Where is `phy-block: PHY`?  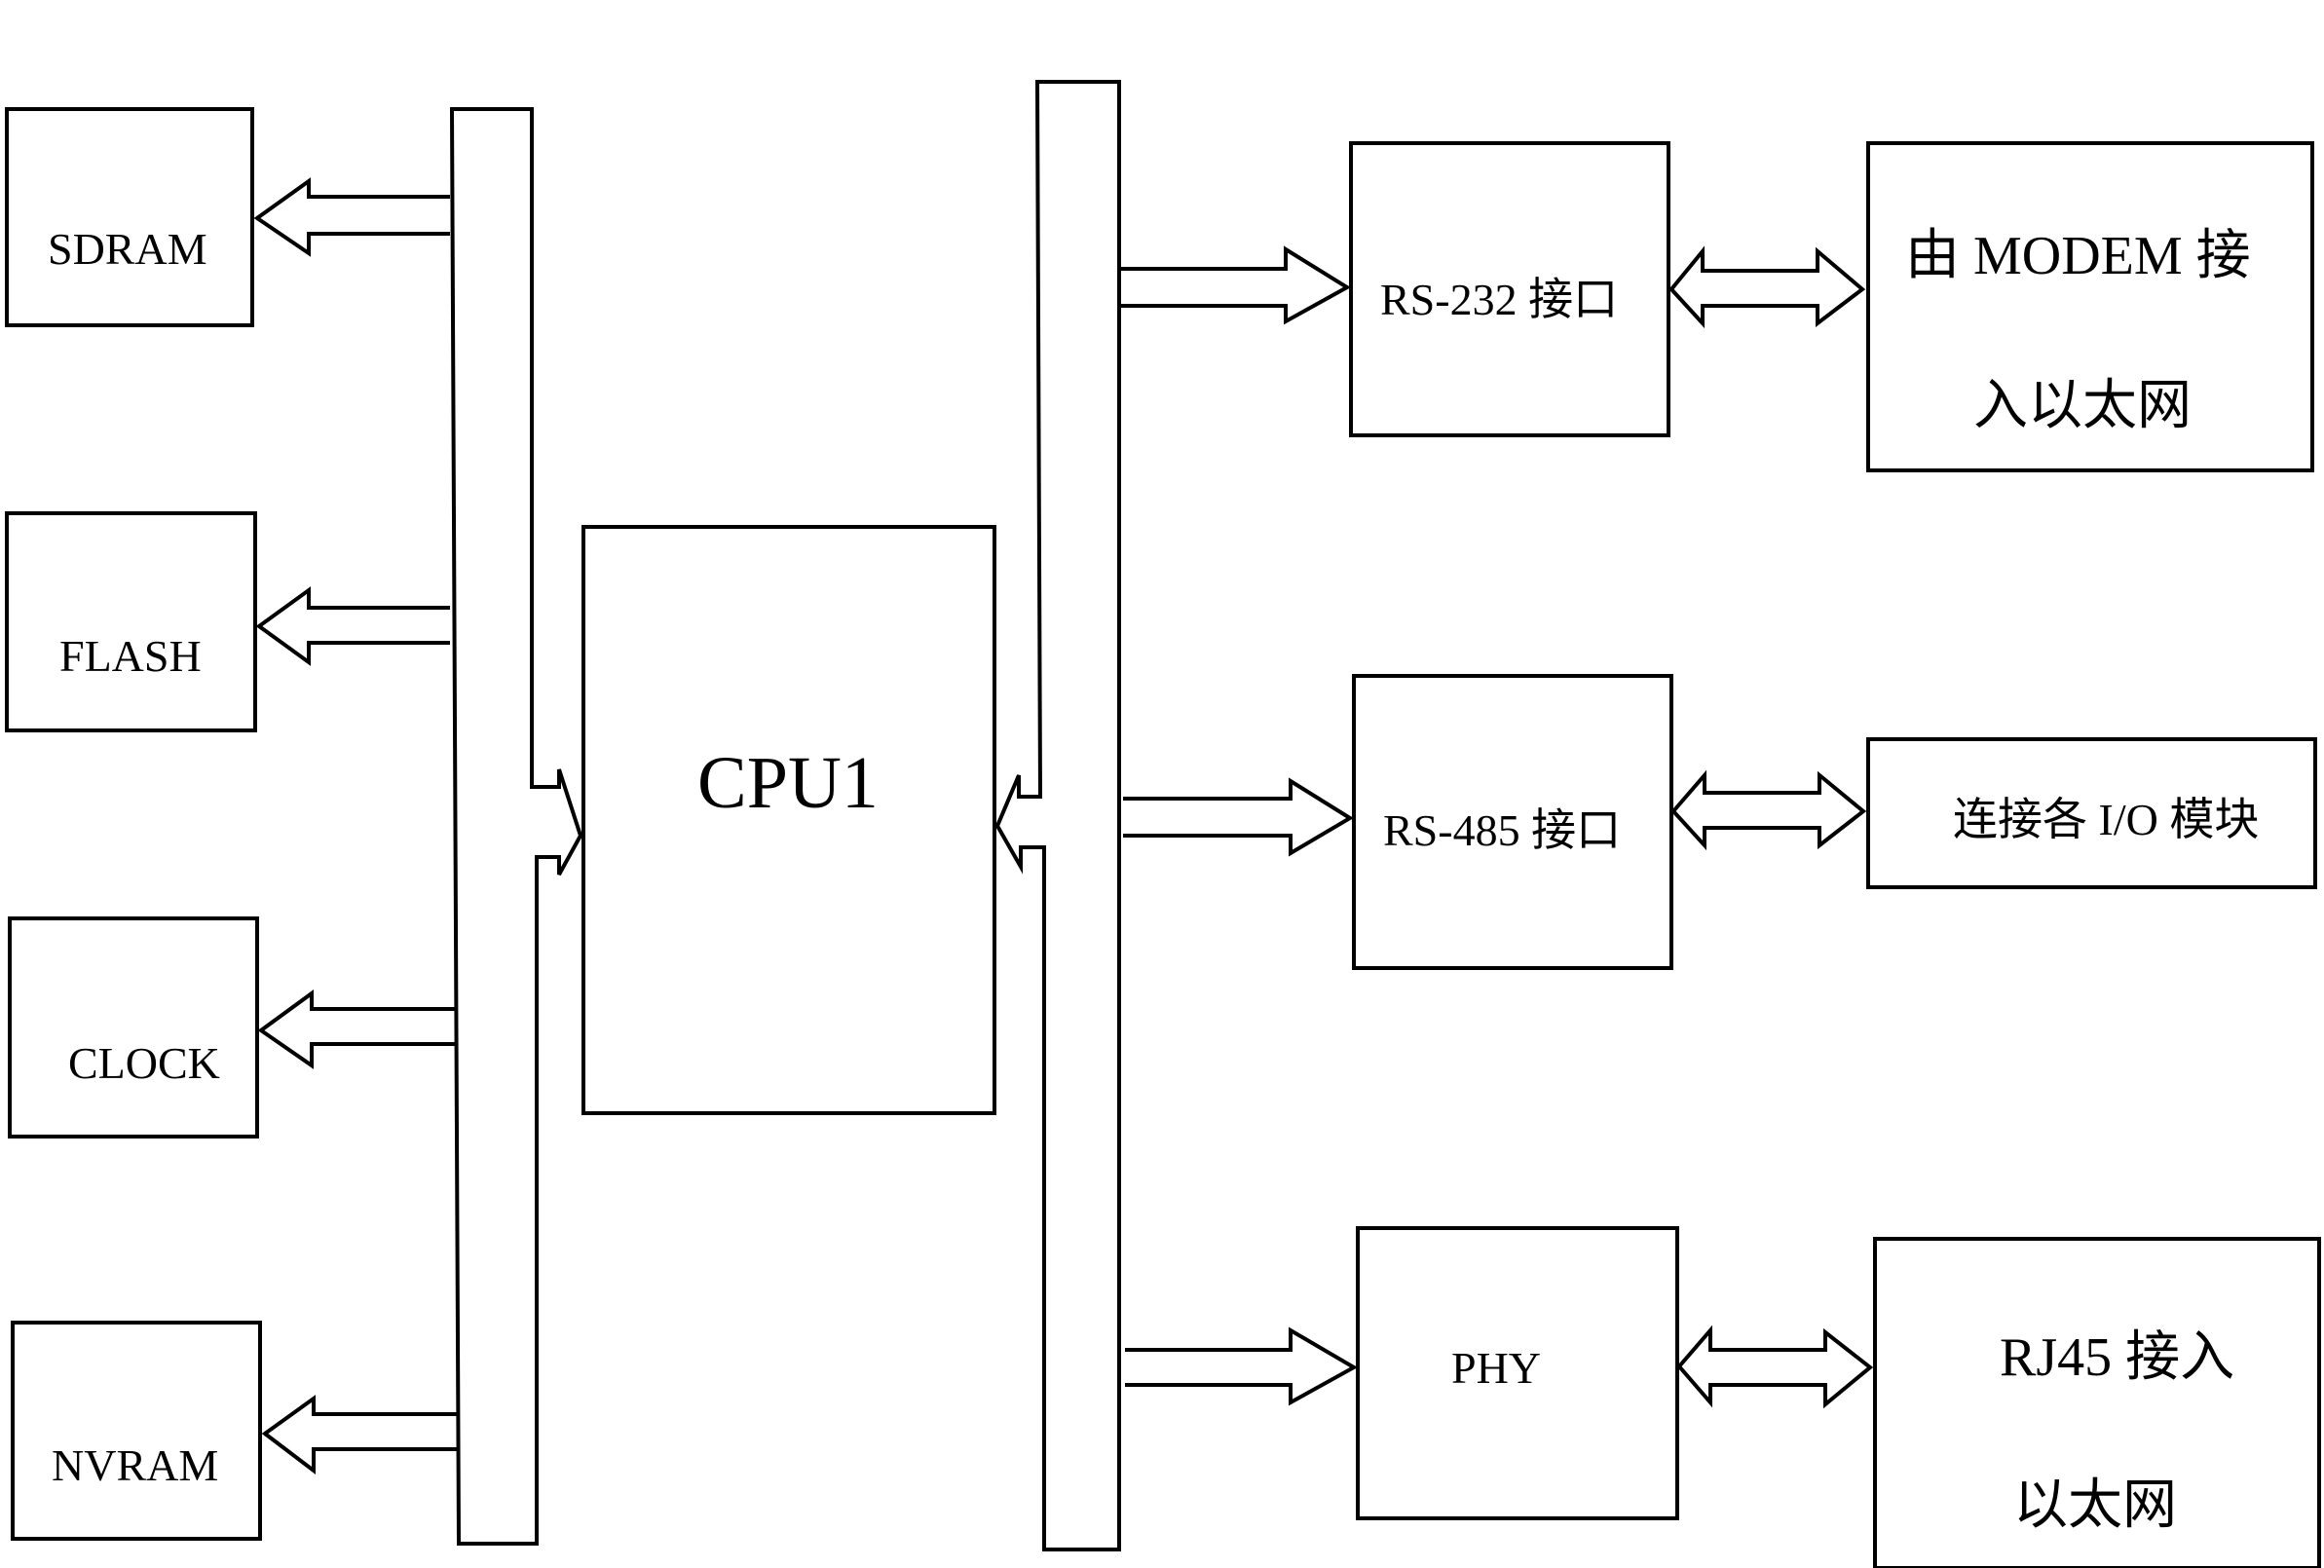 phy-block: PHY is located at coordinates (1517, 1373).